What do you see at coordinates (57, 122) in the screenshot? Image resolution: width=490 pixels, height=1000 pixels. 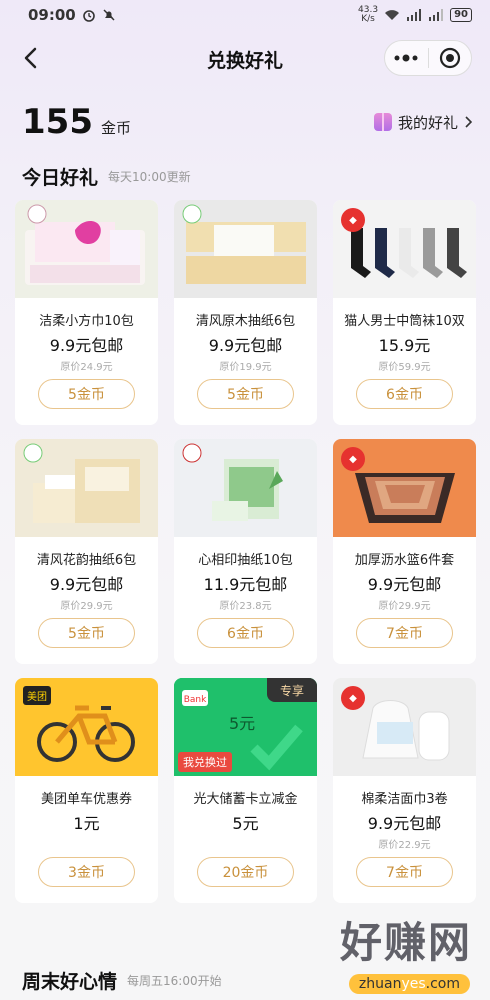 I see `coin-count: 155` at bounding box center [57, 122].